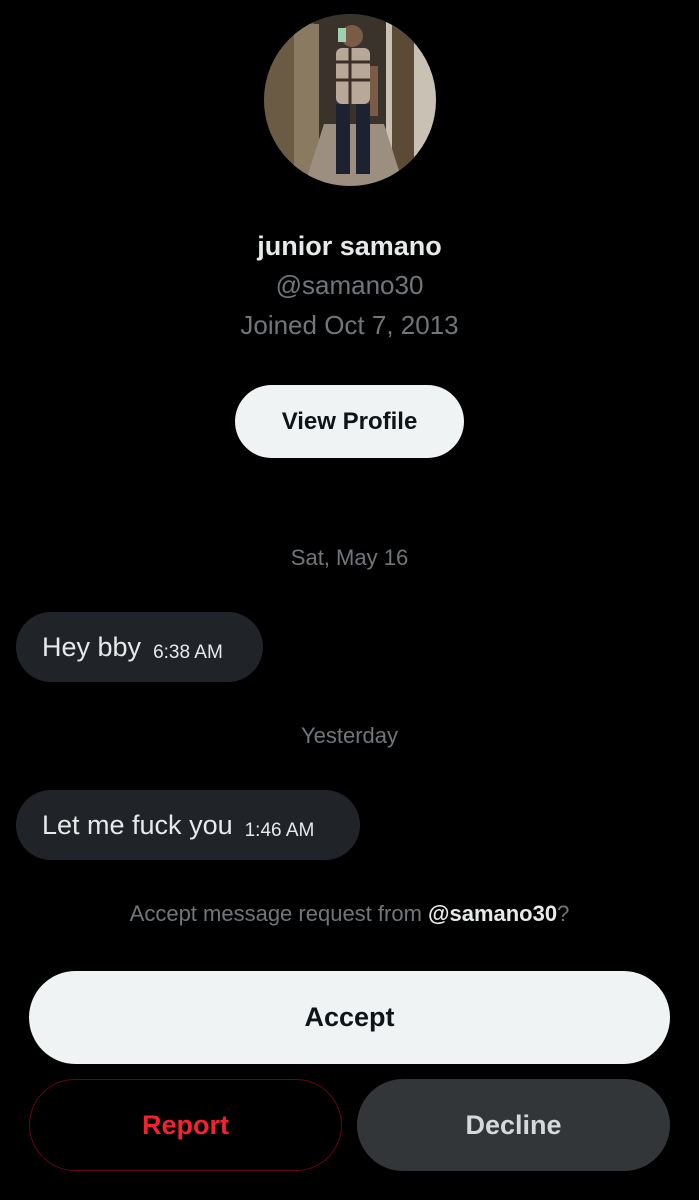 This screenshot has height=1200, width=699. Describe the element at coordinates (349, 557) in the screenshot. I see `date-separator: Sat, May 16` at that location.